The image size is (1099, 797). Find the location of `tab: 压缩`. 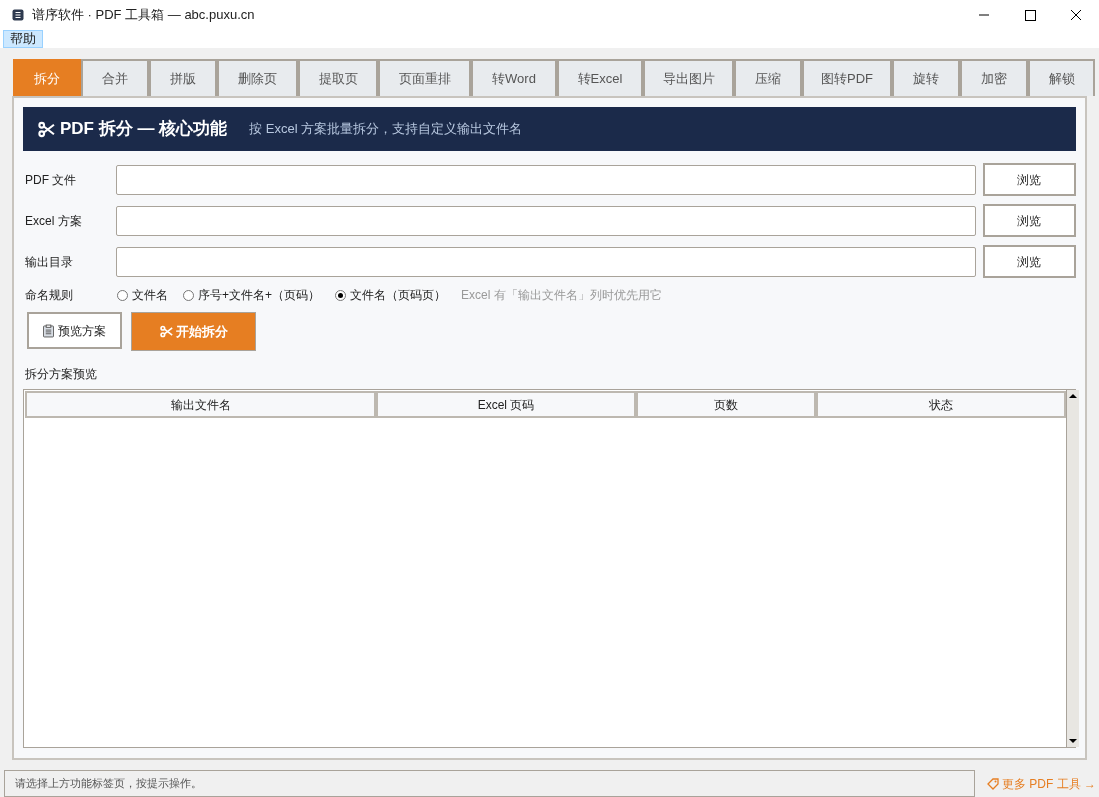

tab: 压缩 is located at coordinates (768, 77).